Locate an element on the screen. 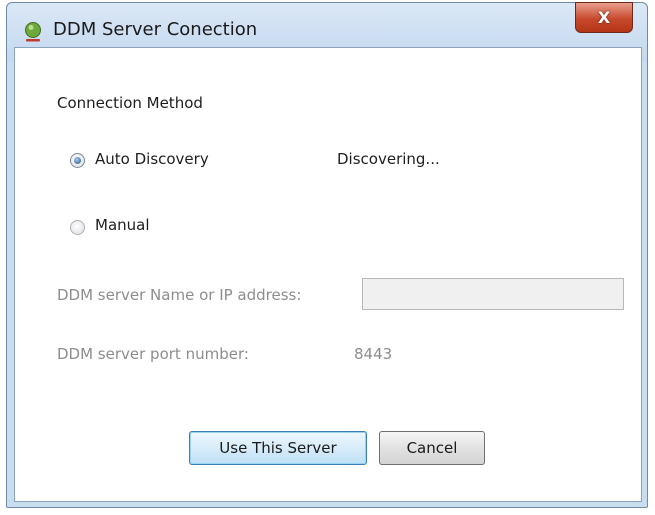 The width and height of the screenshot is (655, 515). close-button: X is located at coordinates (604, 17).